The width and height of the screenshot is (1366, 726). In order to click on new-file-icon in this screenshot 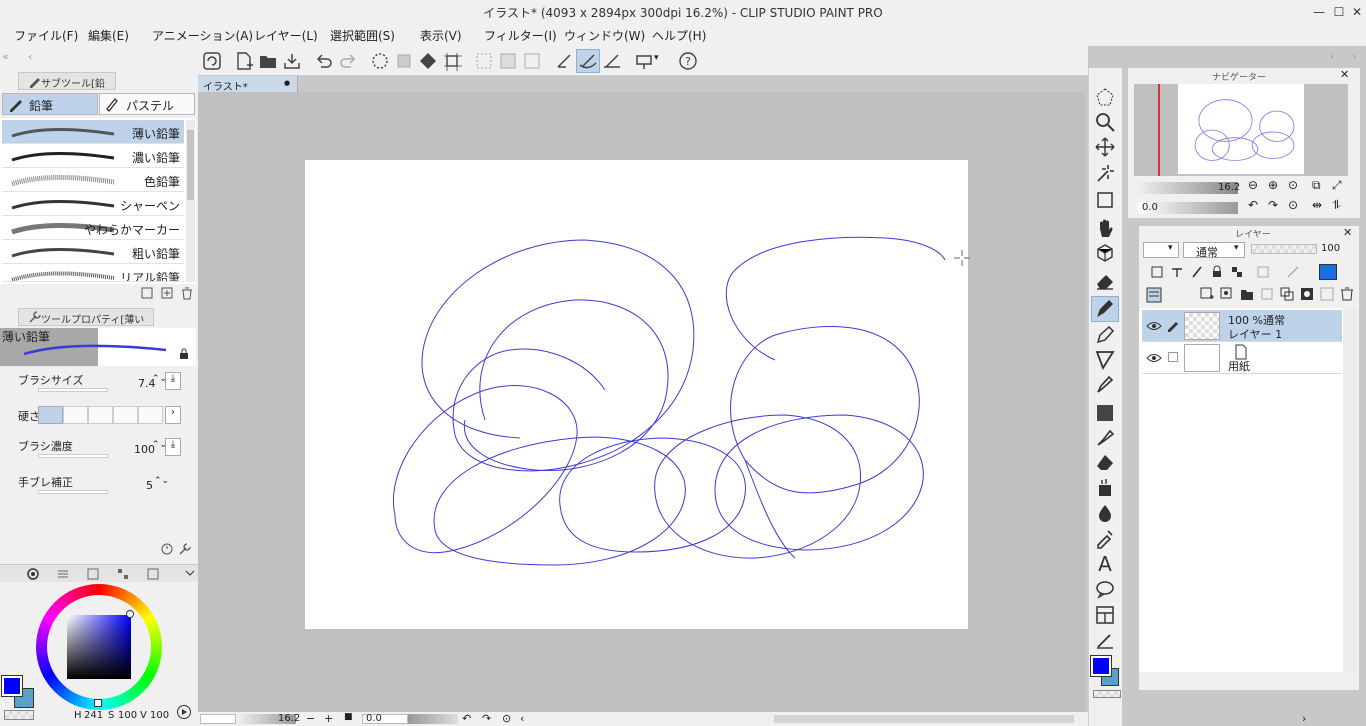, I will do `click(244, 61)`.